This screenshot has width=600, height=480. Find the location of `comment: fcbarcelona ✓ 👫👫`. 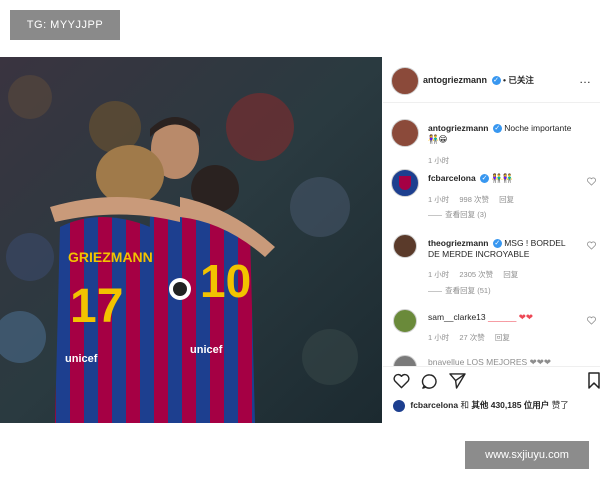

comment: fcbarcelona ✓ 👫👫 is located at coordinates (503, 178).